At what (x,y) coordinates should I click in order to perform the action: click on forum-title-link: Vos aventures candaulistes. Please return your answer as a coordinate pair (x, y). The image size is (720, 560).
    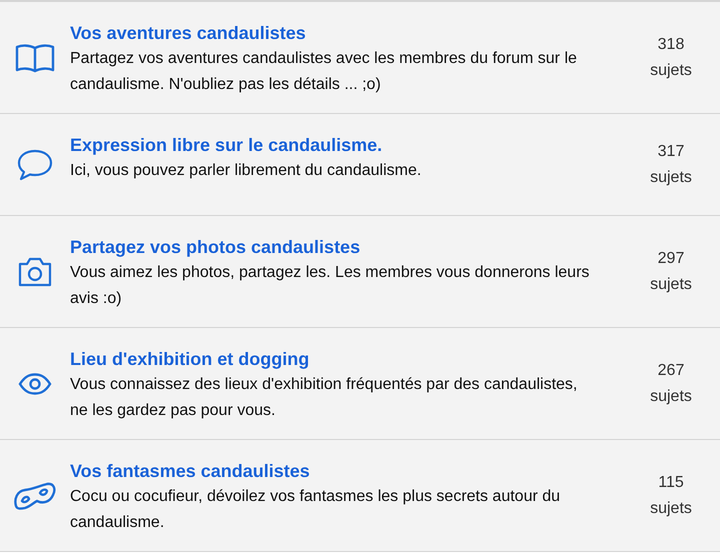
    Looking at the image, I should click on (188, 33).